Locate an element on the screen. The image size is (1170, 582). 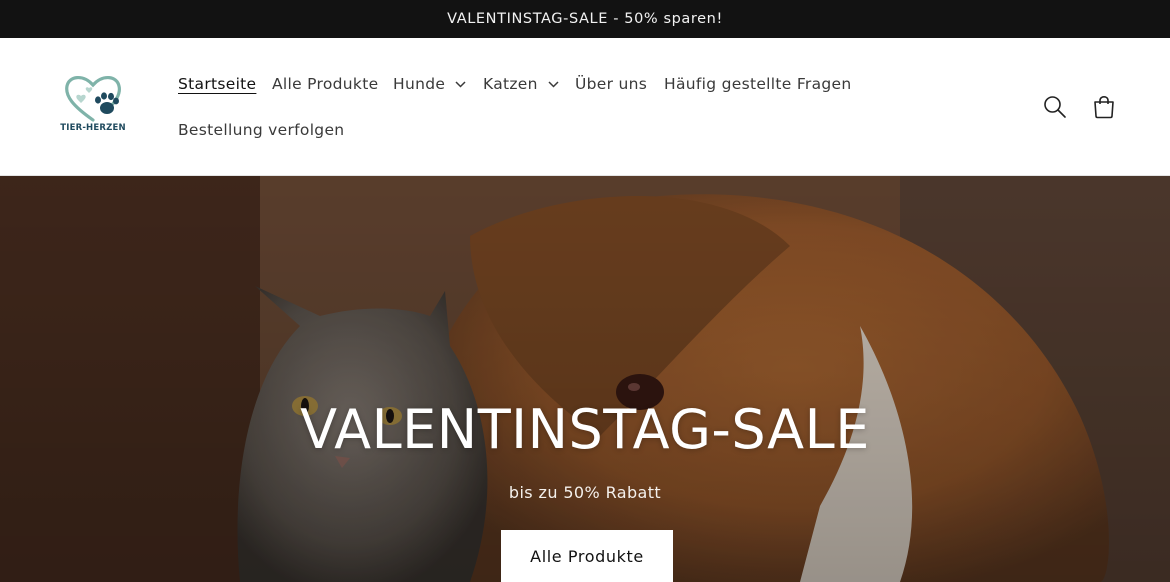
hero-cta-button: Alle Produkte is located at coordinates (587, 556).